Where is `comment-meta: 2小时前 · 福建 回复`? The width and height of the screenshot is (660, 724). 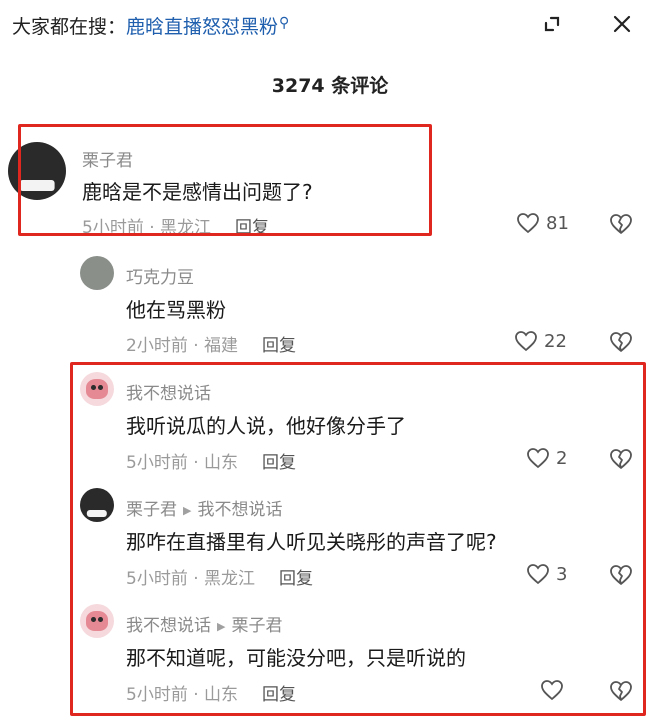
comment-meta: 2小时前 · 福建 回复 is located at coordinates (211, 343).